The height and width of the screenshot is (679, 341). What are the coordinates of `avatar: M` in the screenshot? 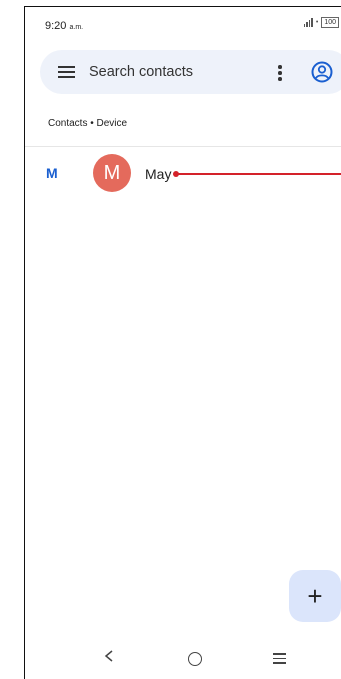 It's located at (112, 173).